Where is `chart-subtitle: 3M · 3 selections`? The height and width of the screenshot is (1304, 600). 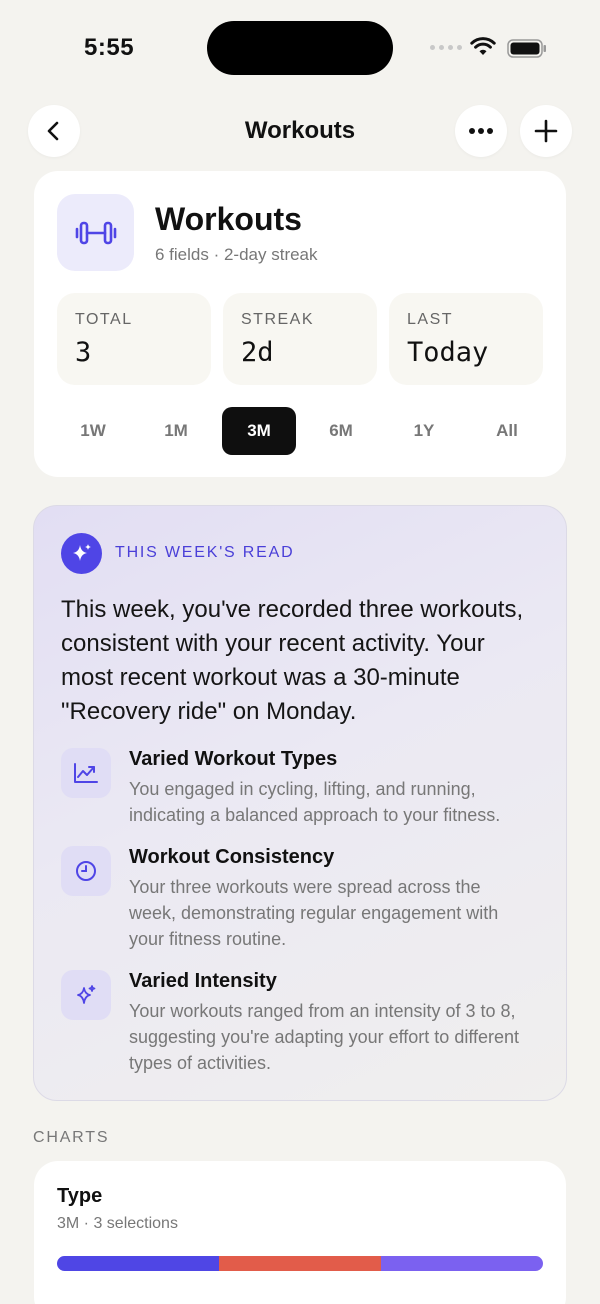 chart-subtitle: 3M · 3 selections is located at coordinates (117, 1223).